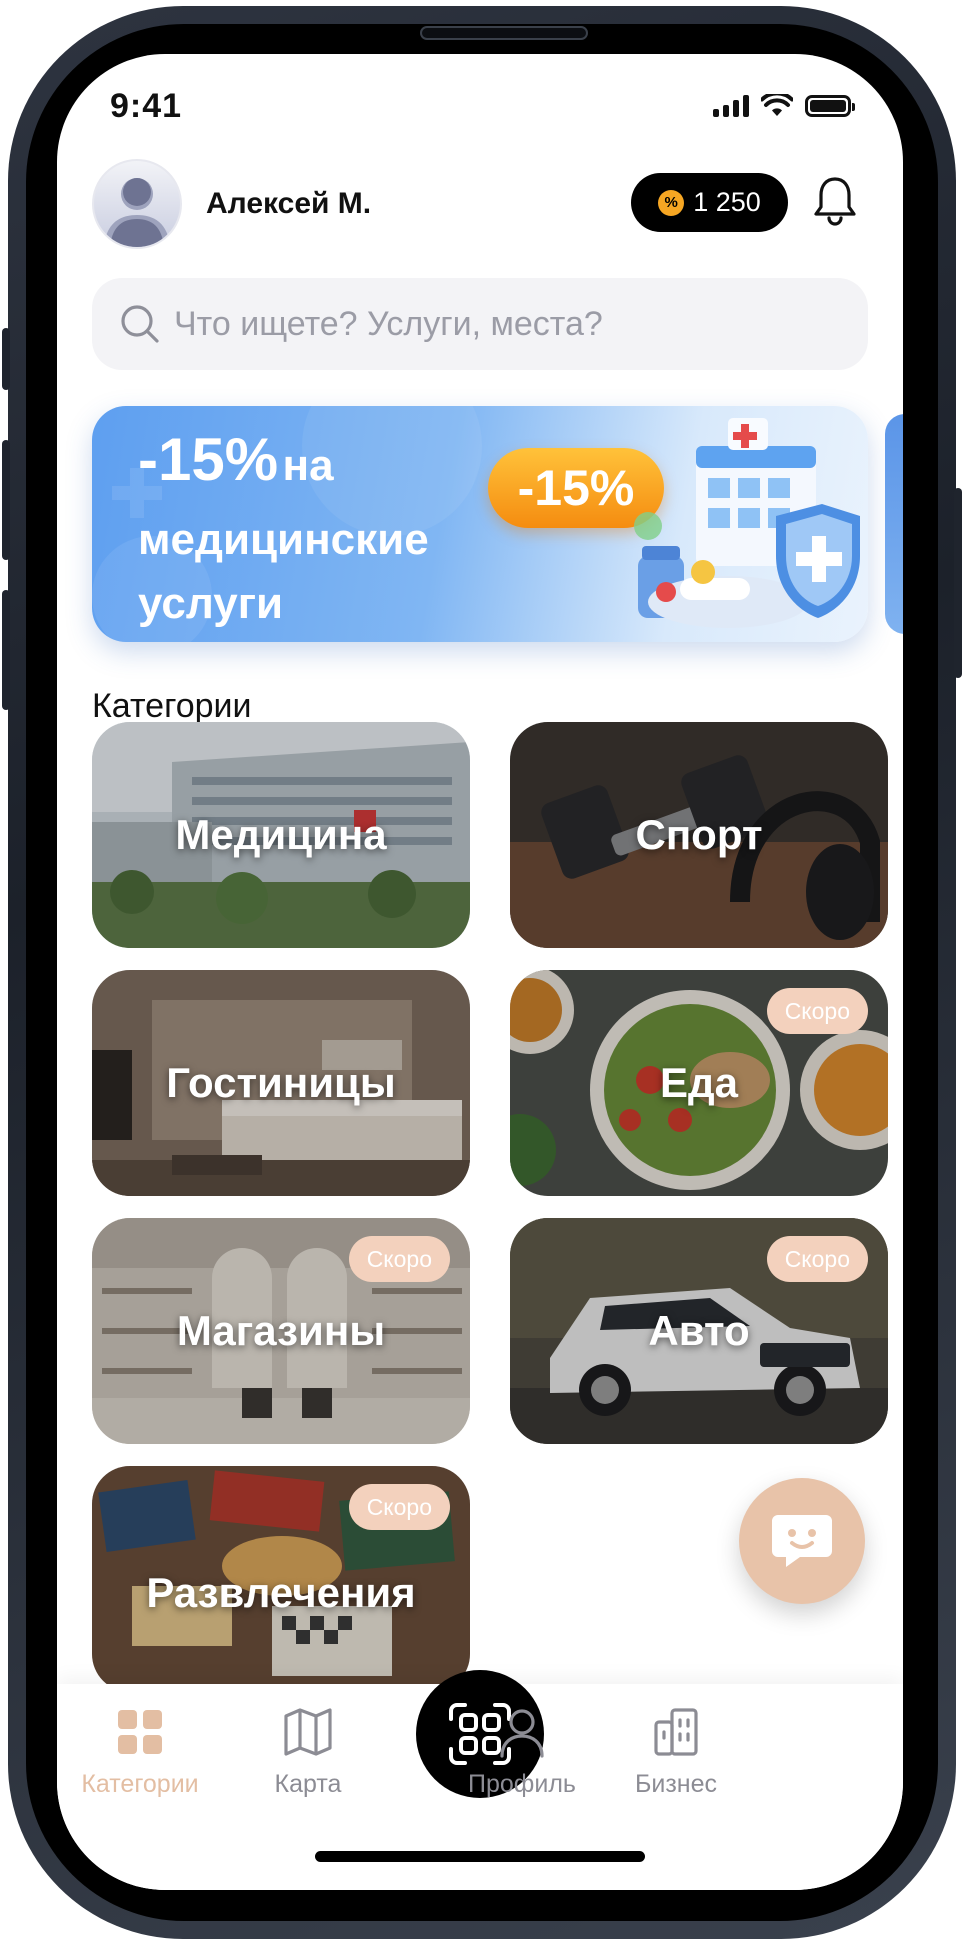 Image resolution: width=964 pixels, height=1945 pixels. Describe the element at coordinates (480, 1856) in the screenshot. I see `home-indicator` at that location.